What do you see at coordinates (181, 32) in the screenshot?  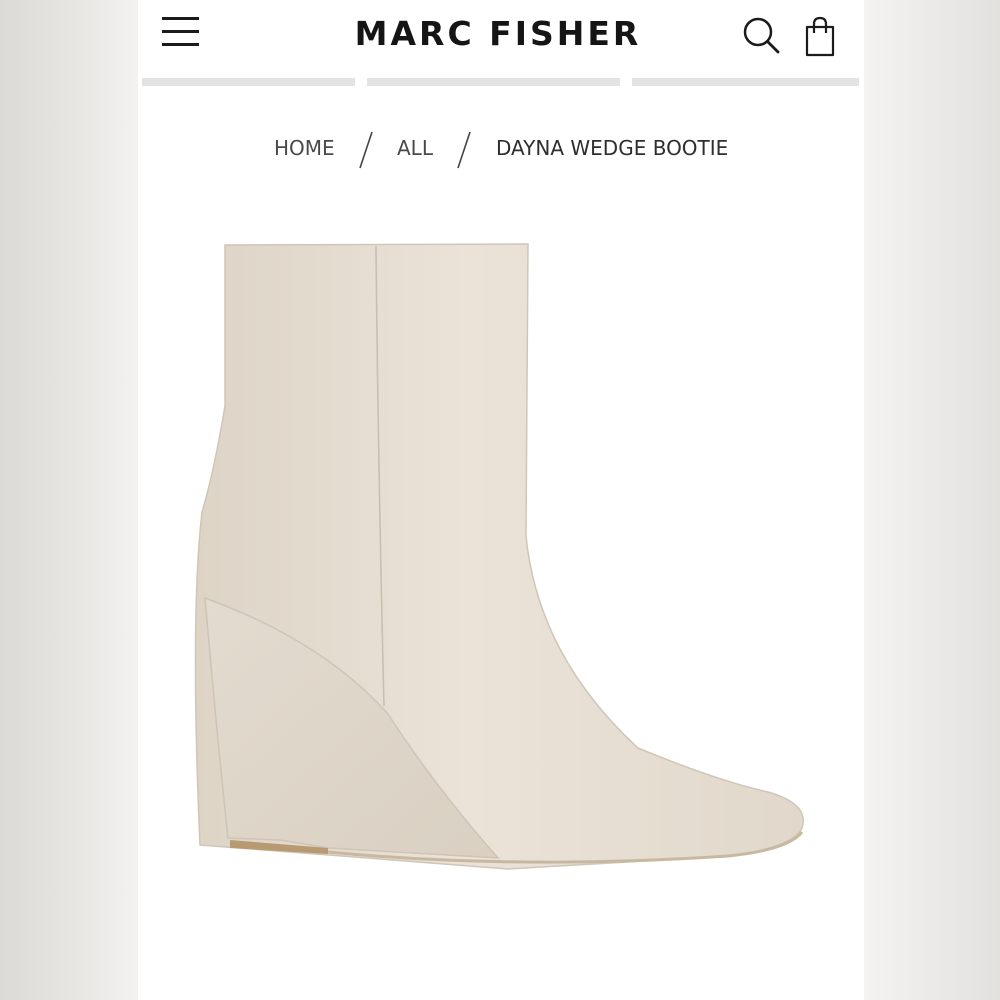 I see `hamburger-menu-icon` at bounding box center [181, 32].